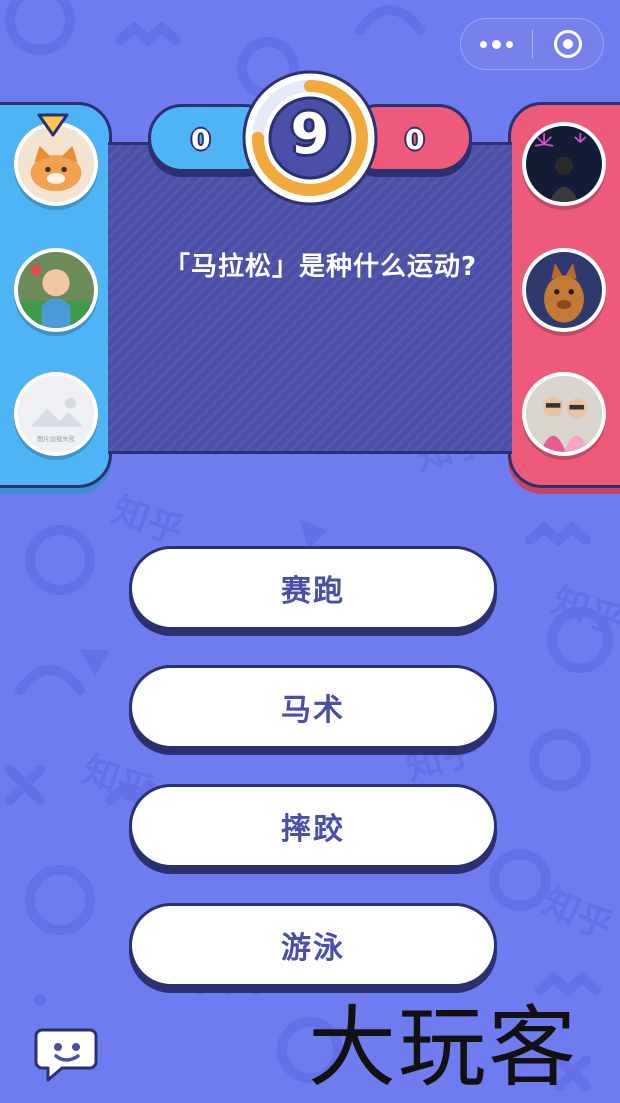  Describe the element at coordinates (53, 125) in the screenshot. I see `current-player-indicator-icon` at that location.